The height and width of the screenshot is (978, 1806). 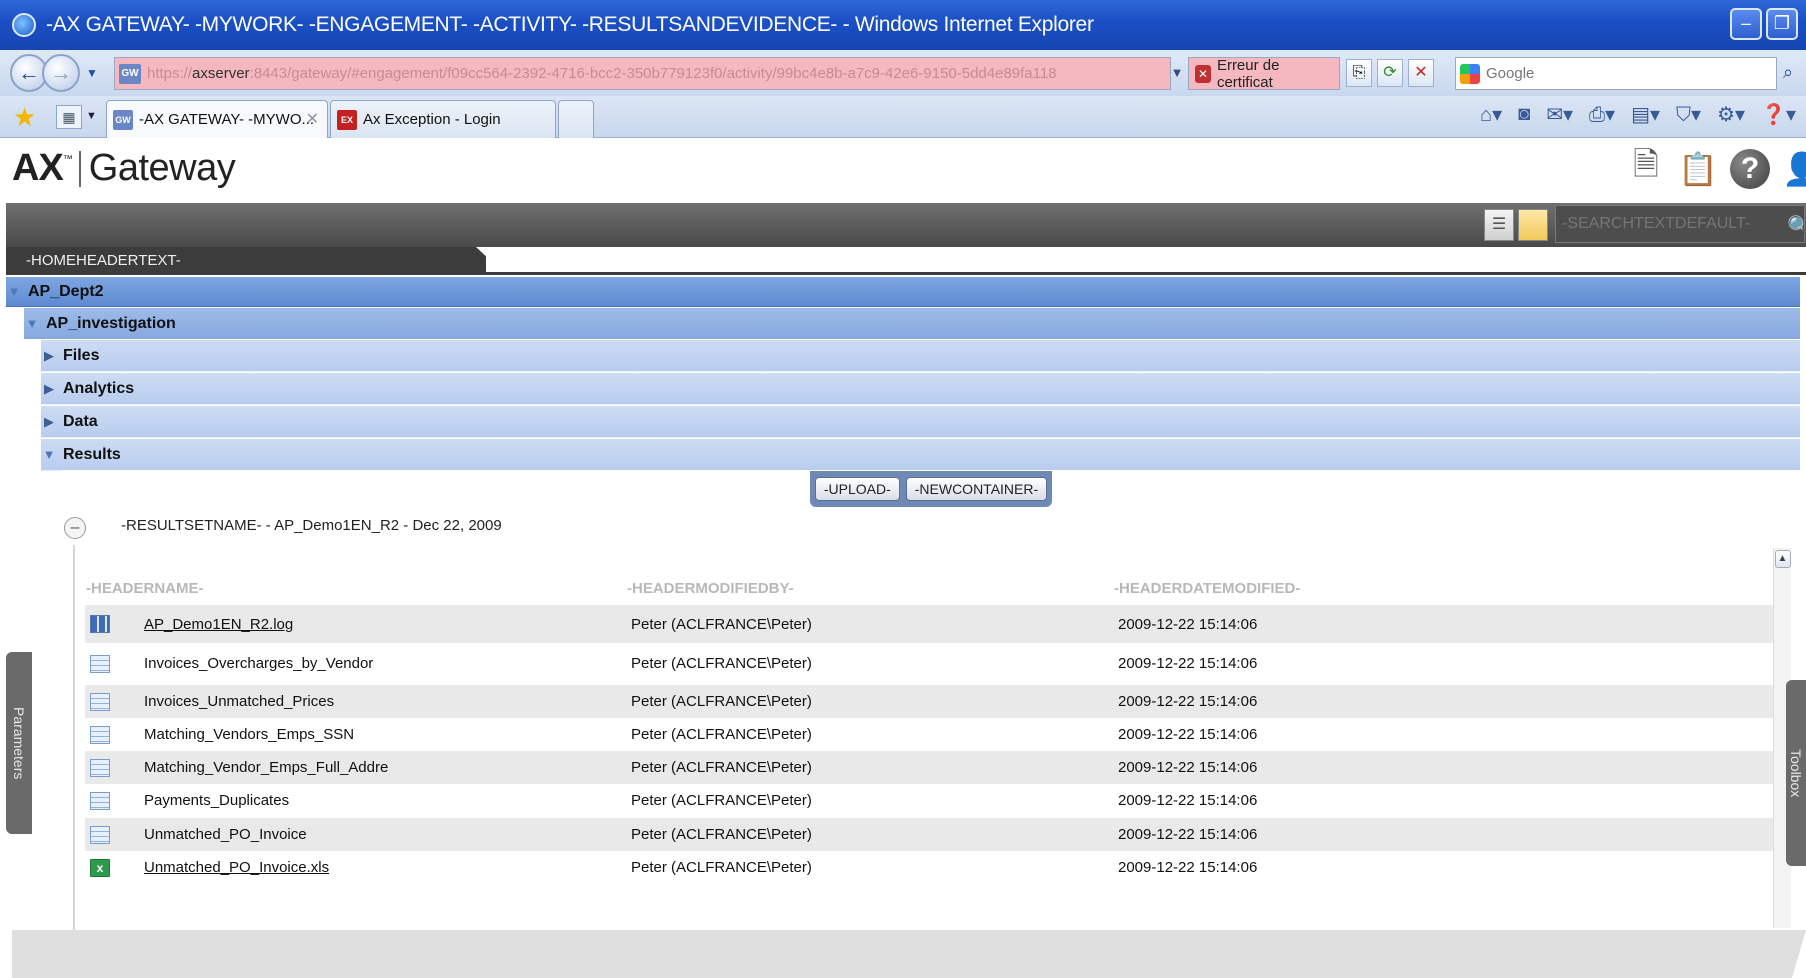 What do you see at coordinates (1146, 273) in the screenshot?
I see `home-header-line` at bounding box center [1146, 273].